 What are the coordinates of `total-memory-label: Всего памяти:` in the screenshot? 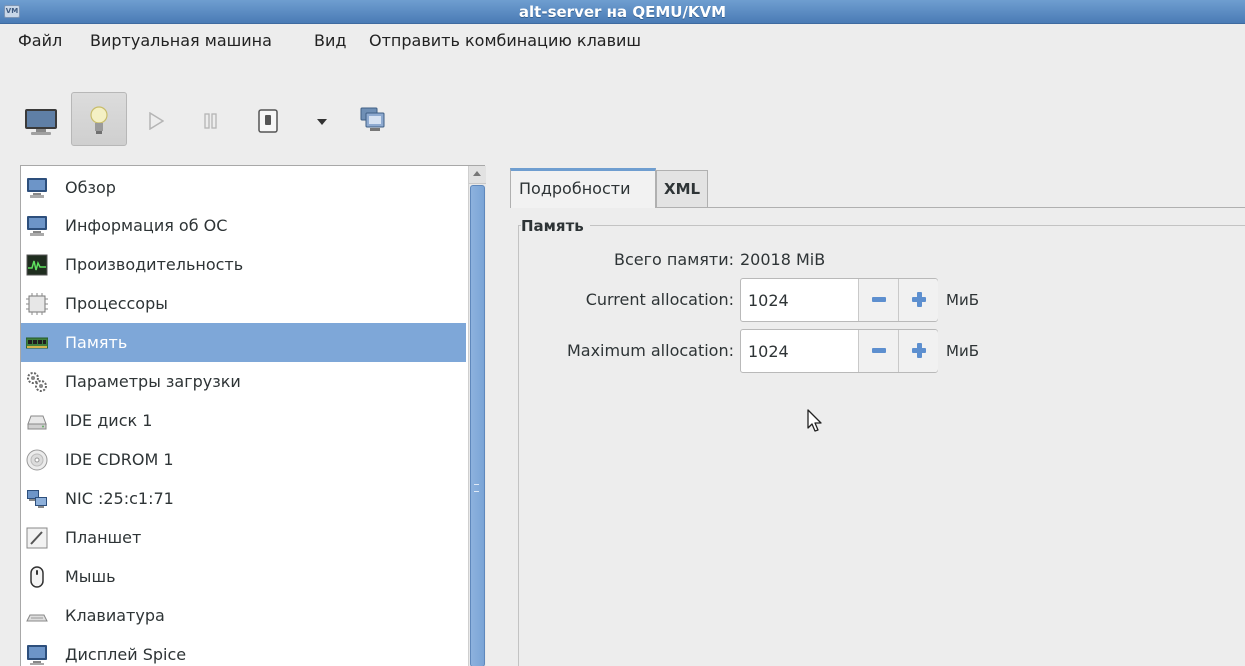 It's located at (674, 259).